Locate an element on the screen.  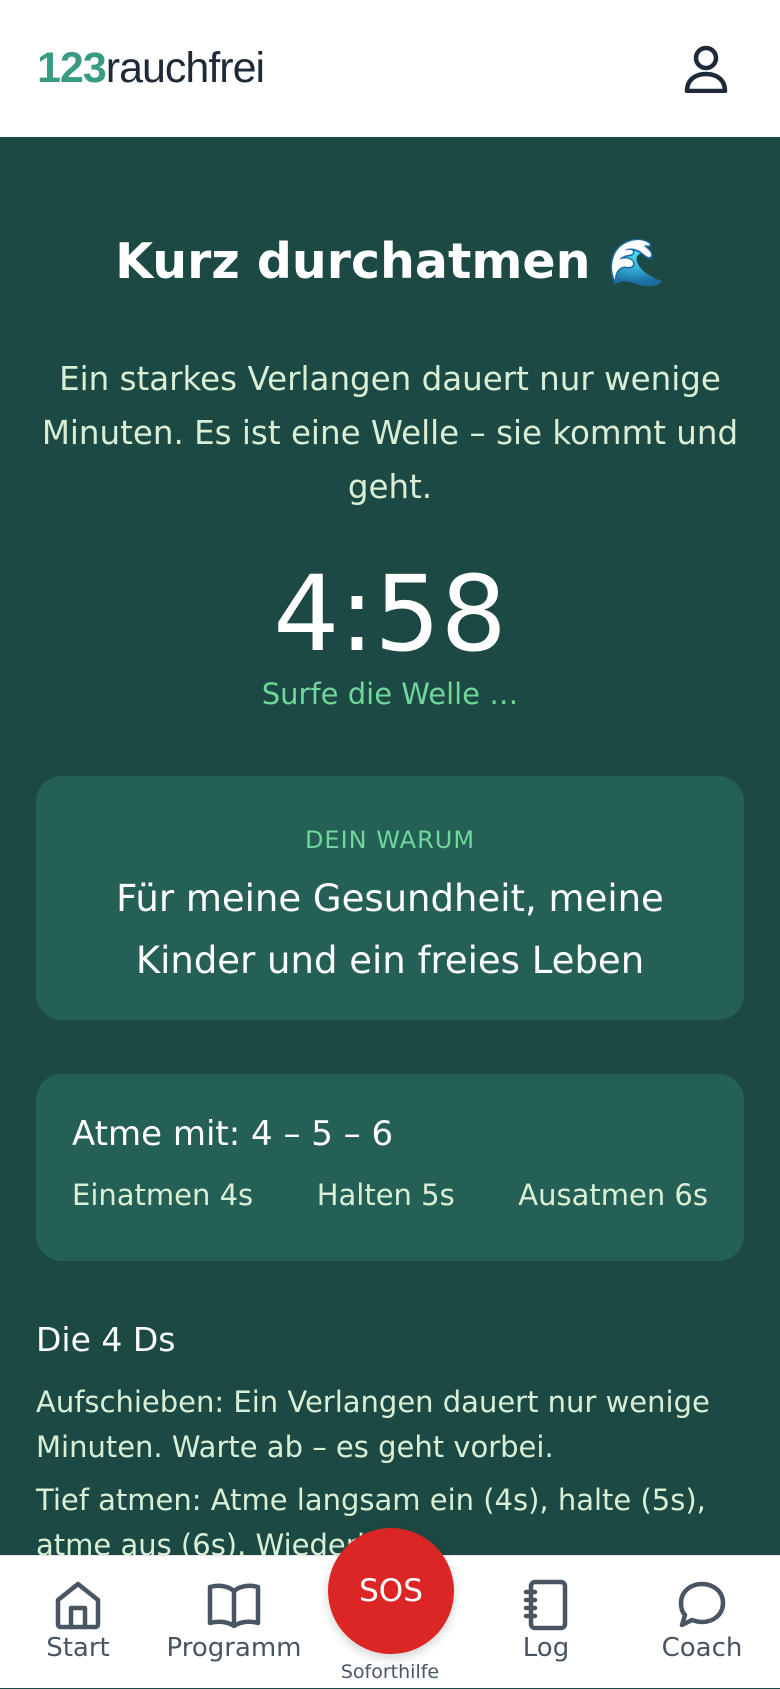
profile-button is located at coordinates (706, 69).